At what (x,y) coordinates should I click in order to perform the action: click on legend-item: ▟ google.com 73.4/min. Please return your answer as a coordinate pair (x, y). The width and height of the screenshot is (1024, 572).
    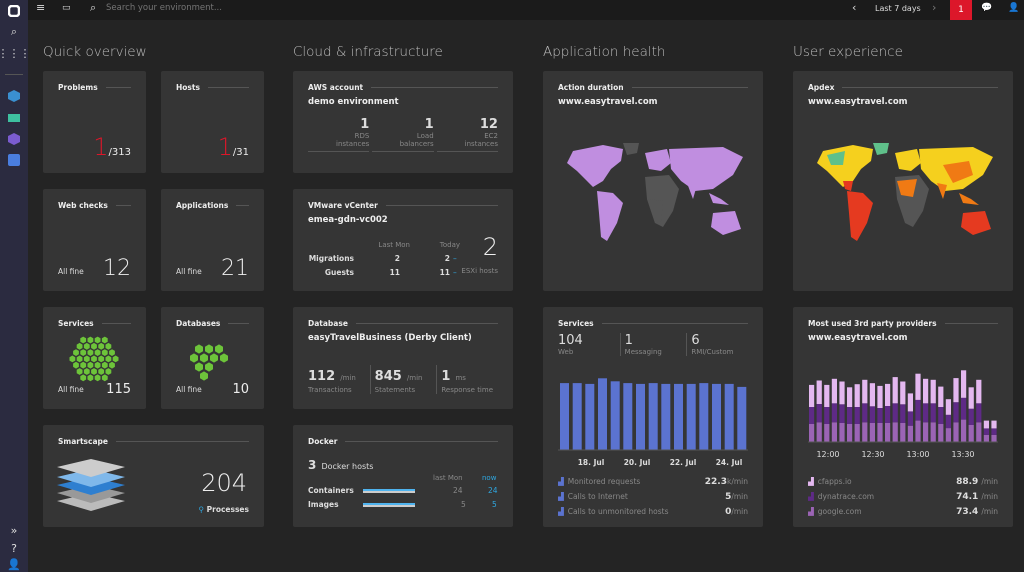
    Looking at the image, I should click on (903, 511).